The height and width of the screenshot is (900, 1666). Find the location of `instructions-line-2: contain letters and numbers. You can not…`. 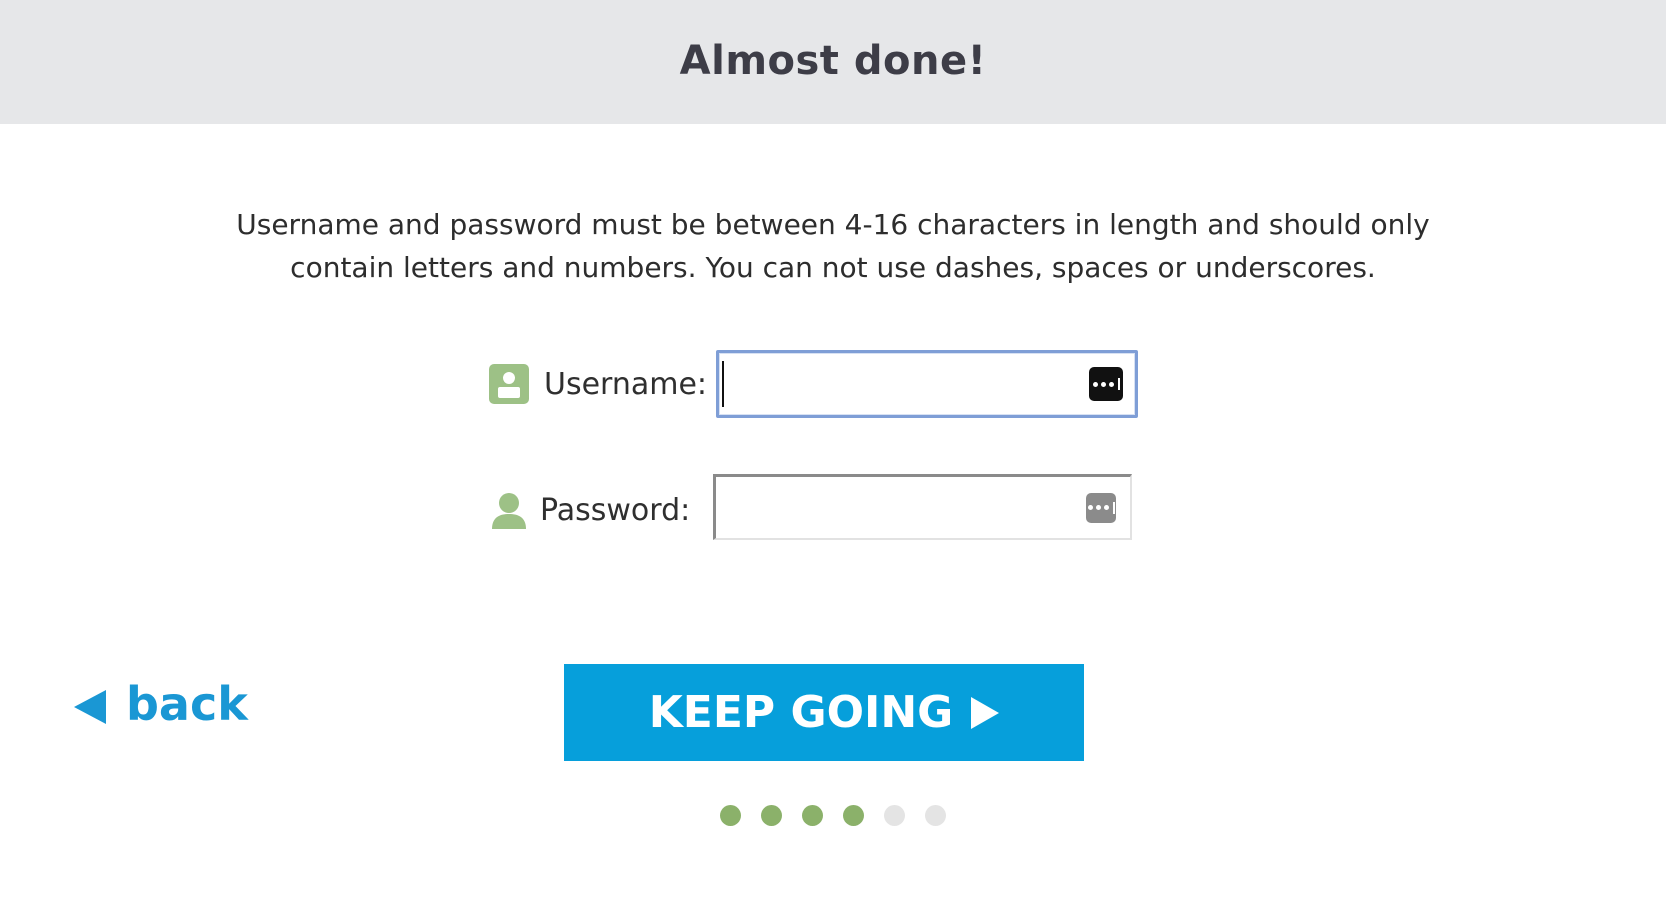

instructions-line-2: contain letters and numbers. You can not… is located at coordinates (833, 267).